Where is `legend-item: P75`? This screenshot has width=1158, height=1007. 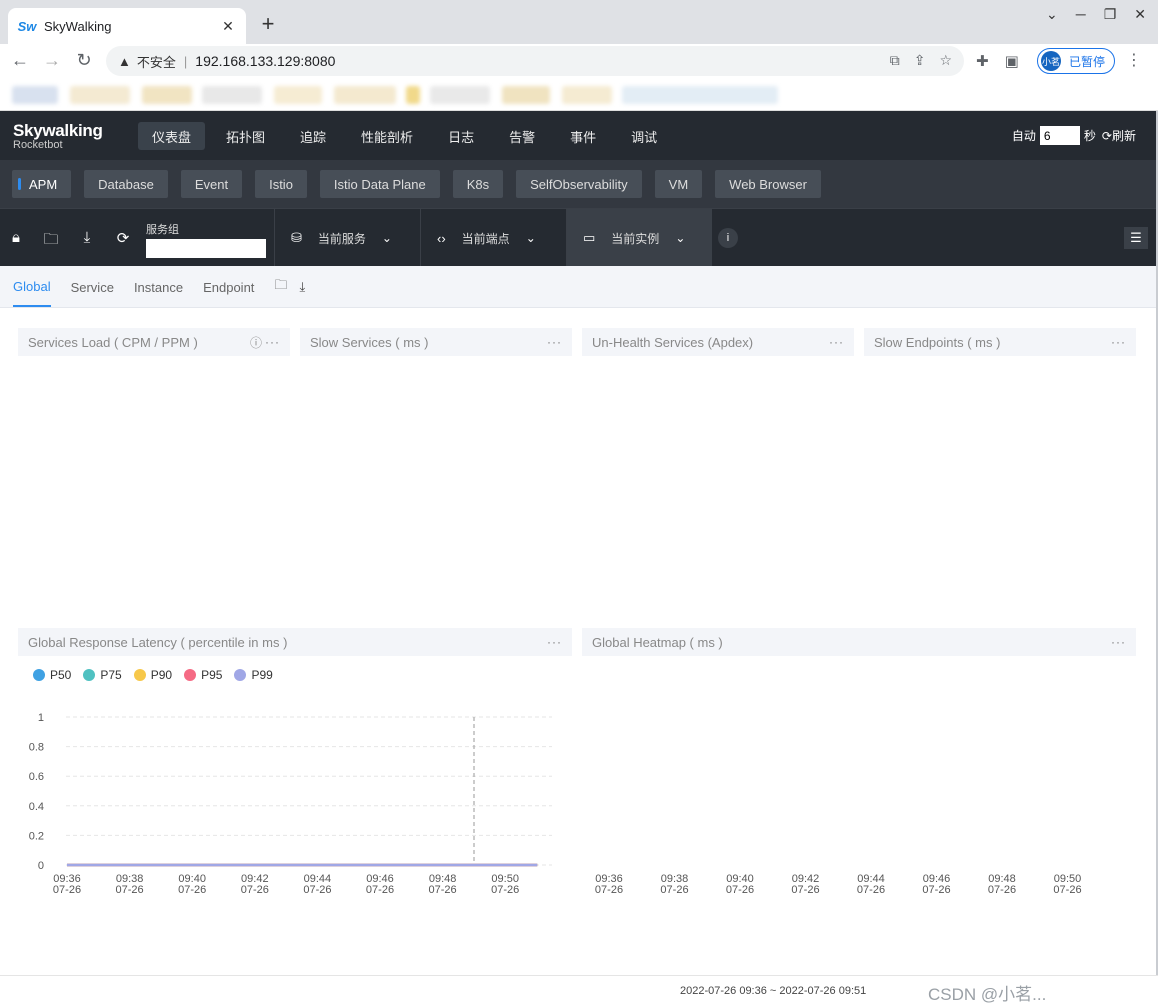
legend-item: P75 is located at coordinates (102, 675).